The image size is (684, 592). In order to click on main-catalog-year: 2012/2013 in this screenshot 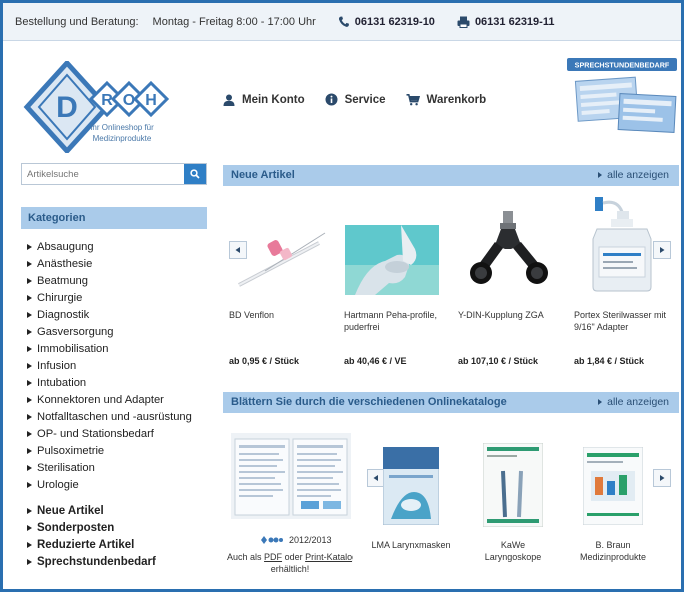, I will do `click(296, 540)`.